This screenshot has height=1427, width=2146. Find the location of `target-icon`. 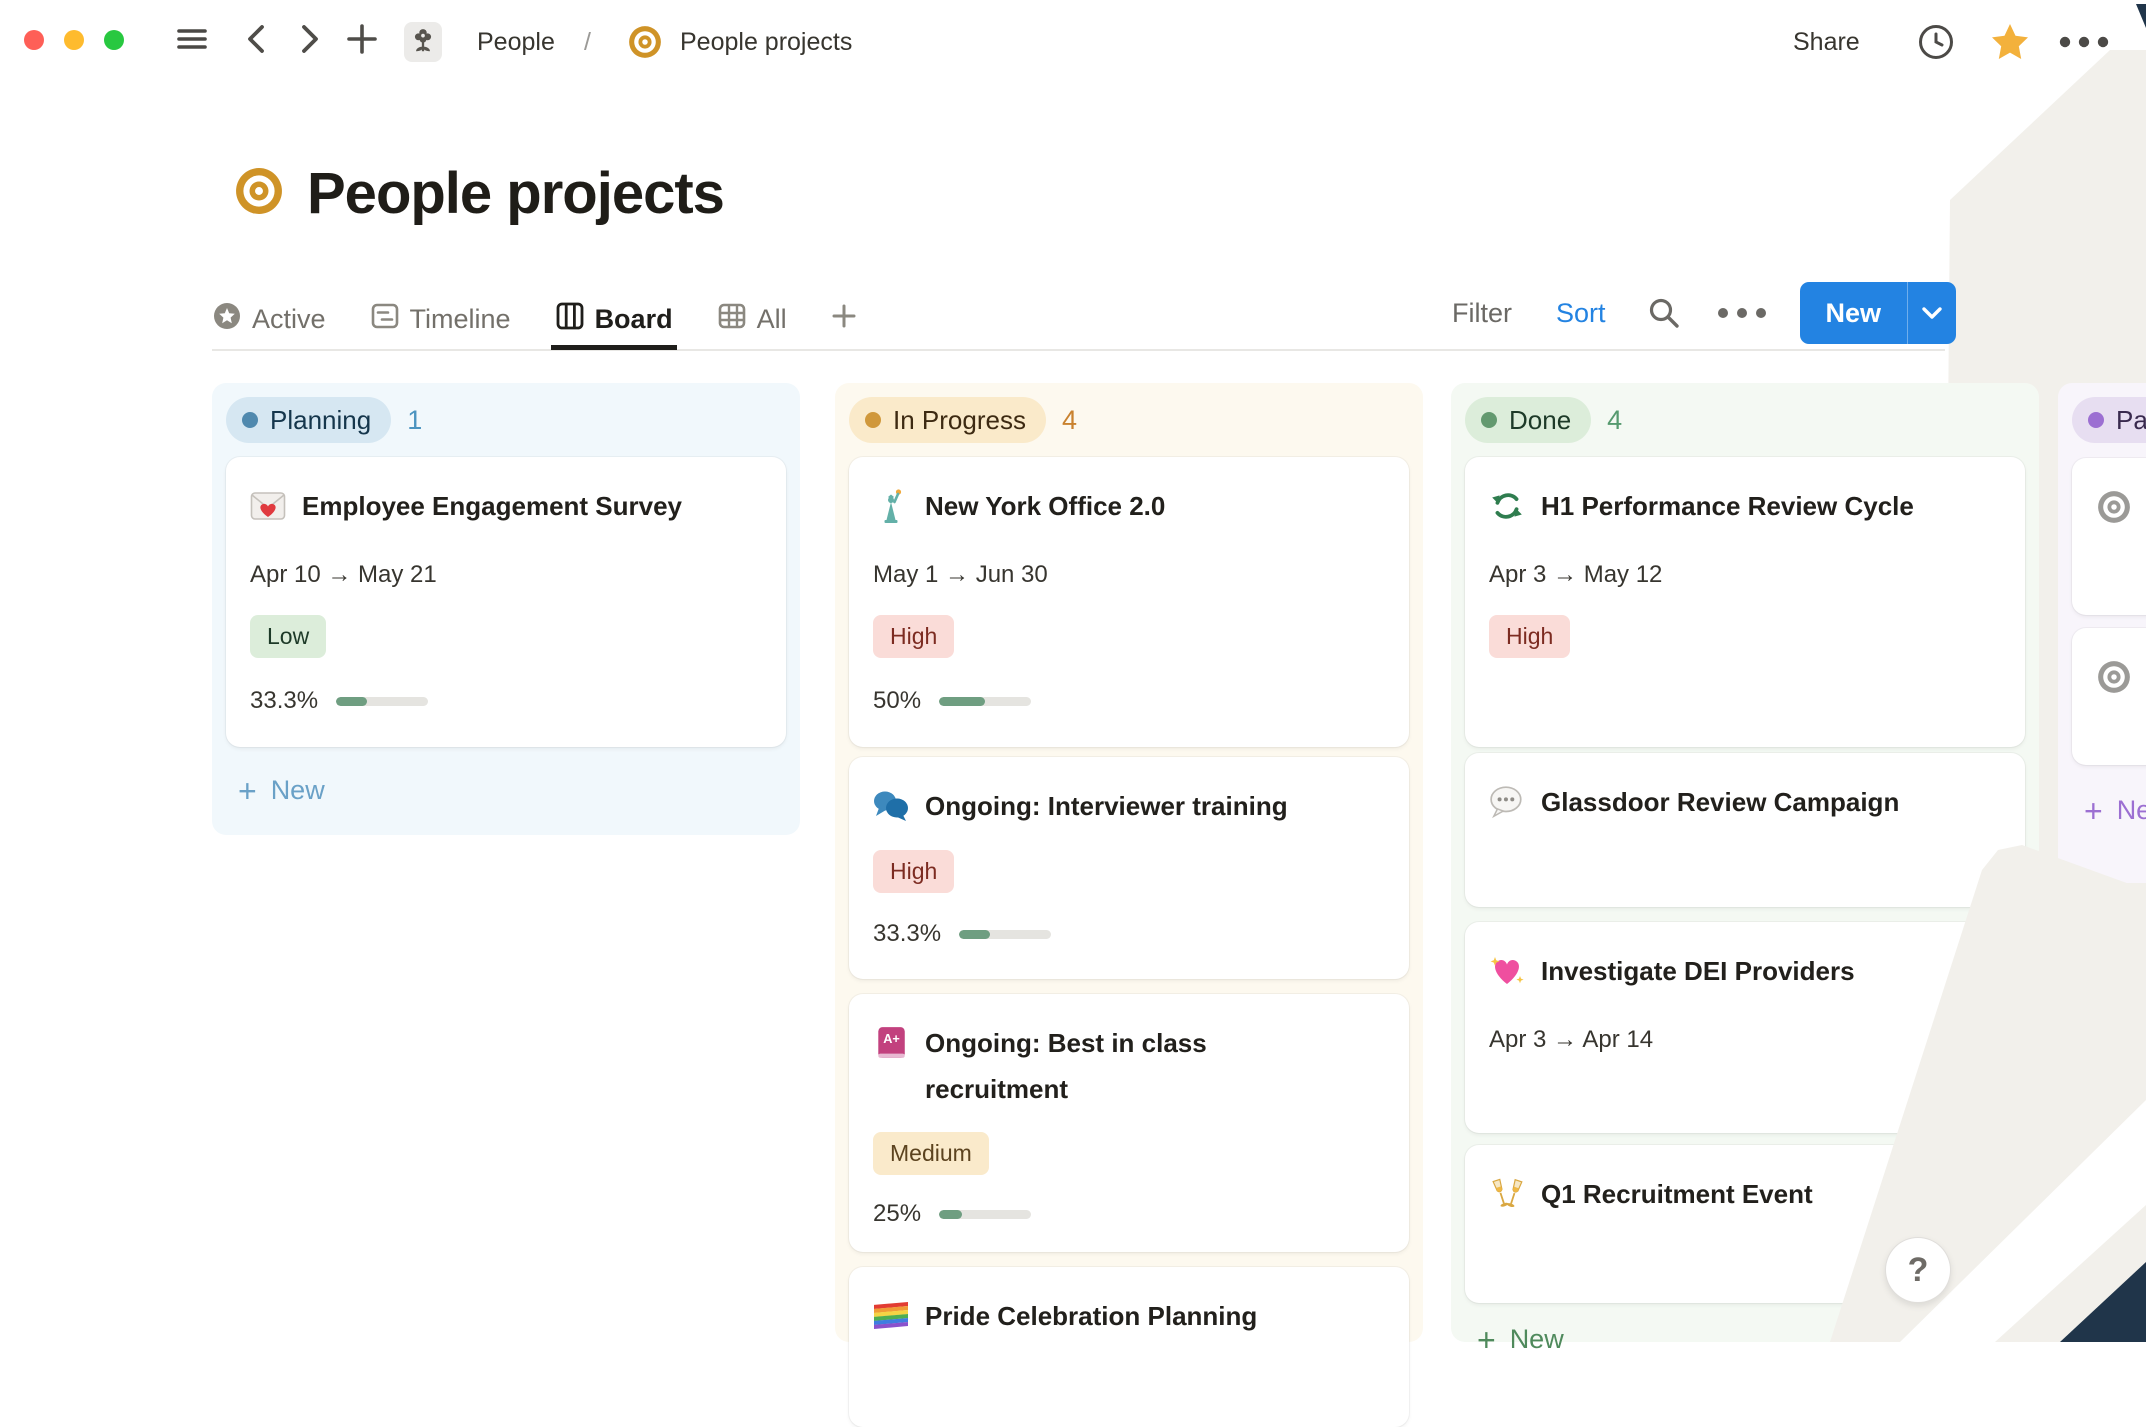

target-icon is located at coordinates (645, 42).